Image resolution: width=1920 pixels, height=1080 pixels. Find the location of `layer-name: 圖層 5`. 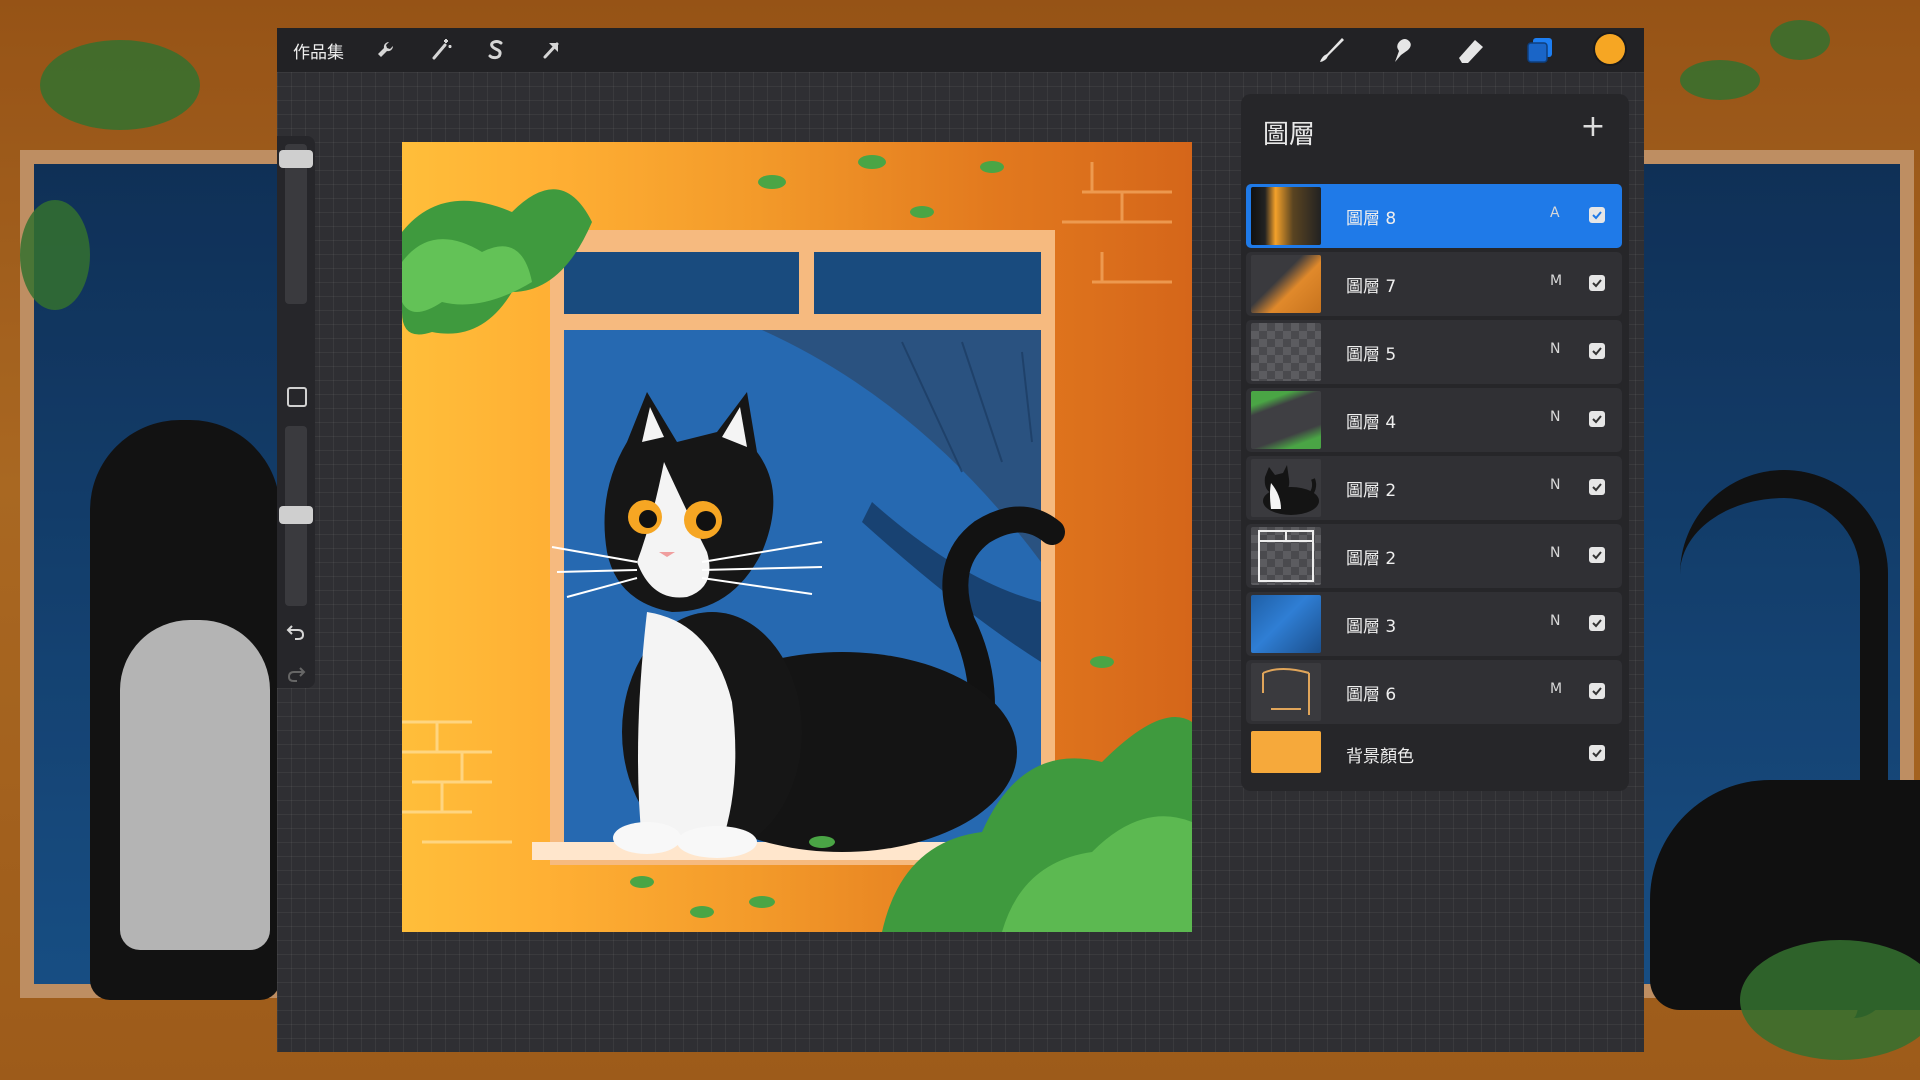

layer-name: 圖層 5 is located at coordinates (1371, 355).